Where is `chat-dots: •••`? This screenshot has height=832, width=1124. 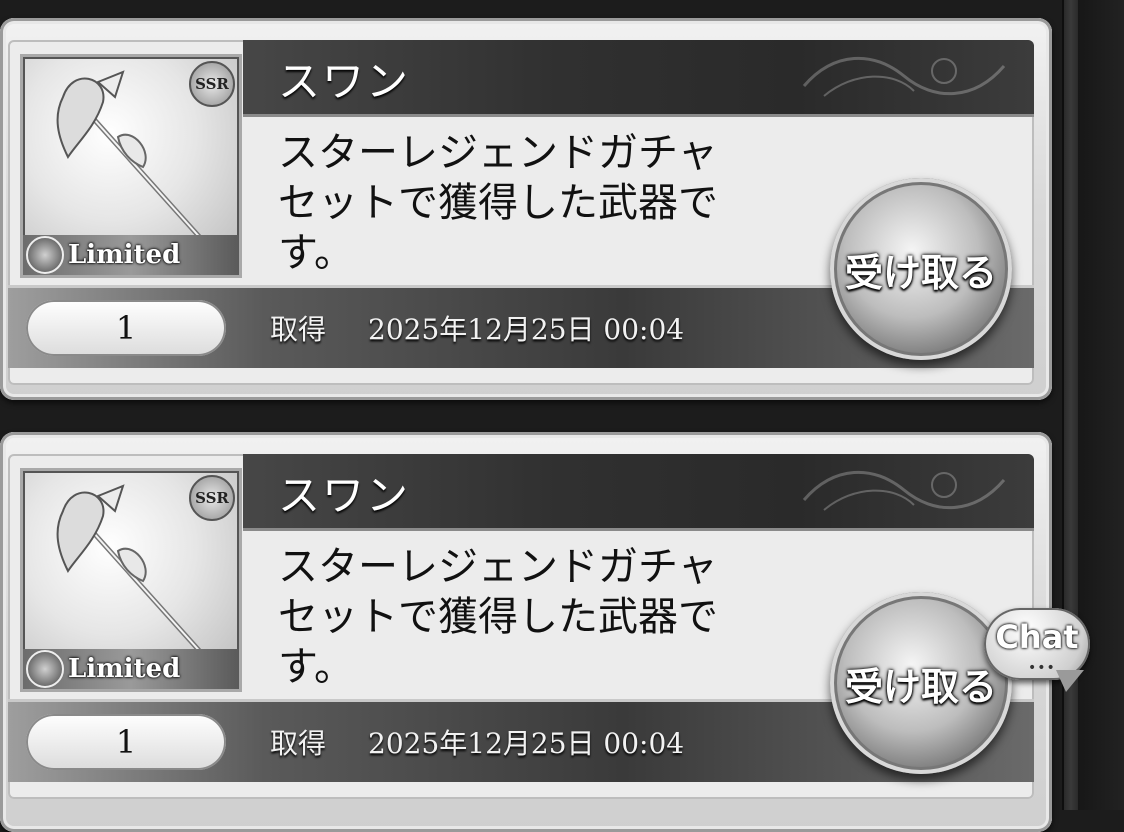
chat-dots: ••• is located at coordinates (1042, 668).